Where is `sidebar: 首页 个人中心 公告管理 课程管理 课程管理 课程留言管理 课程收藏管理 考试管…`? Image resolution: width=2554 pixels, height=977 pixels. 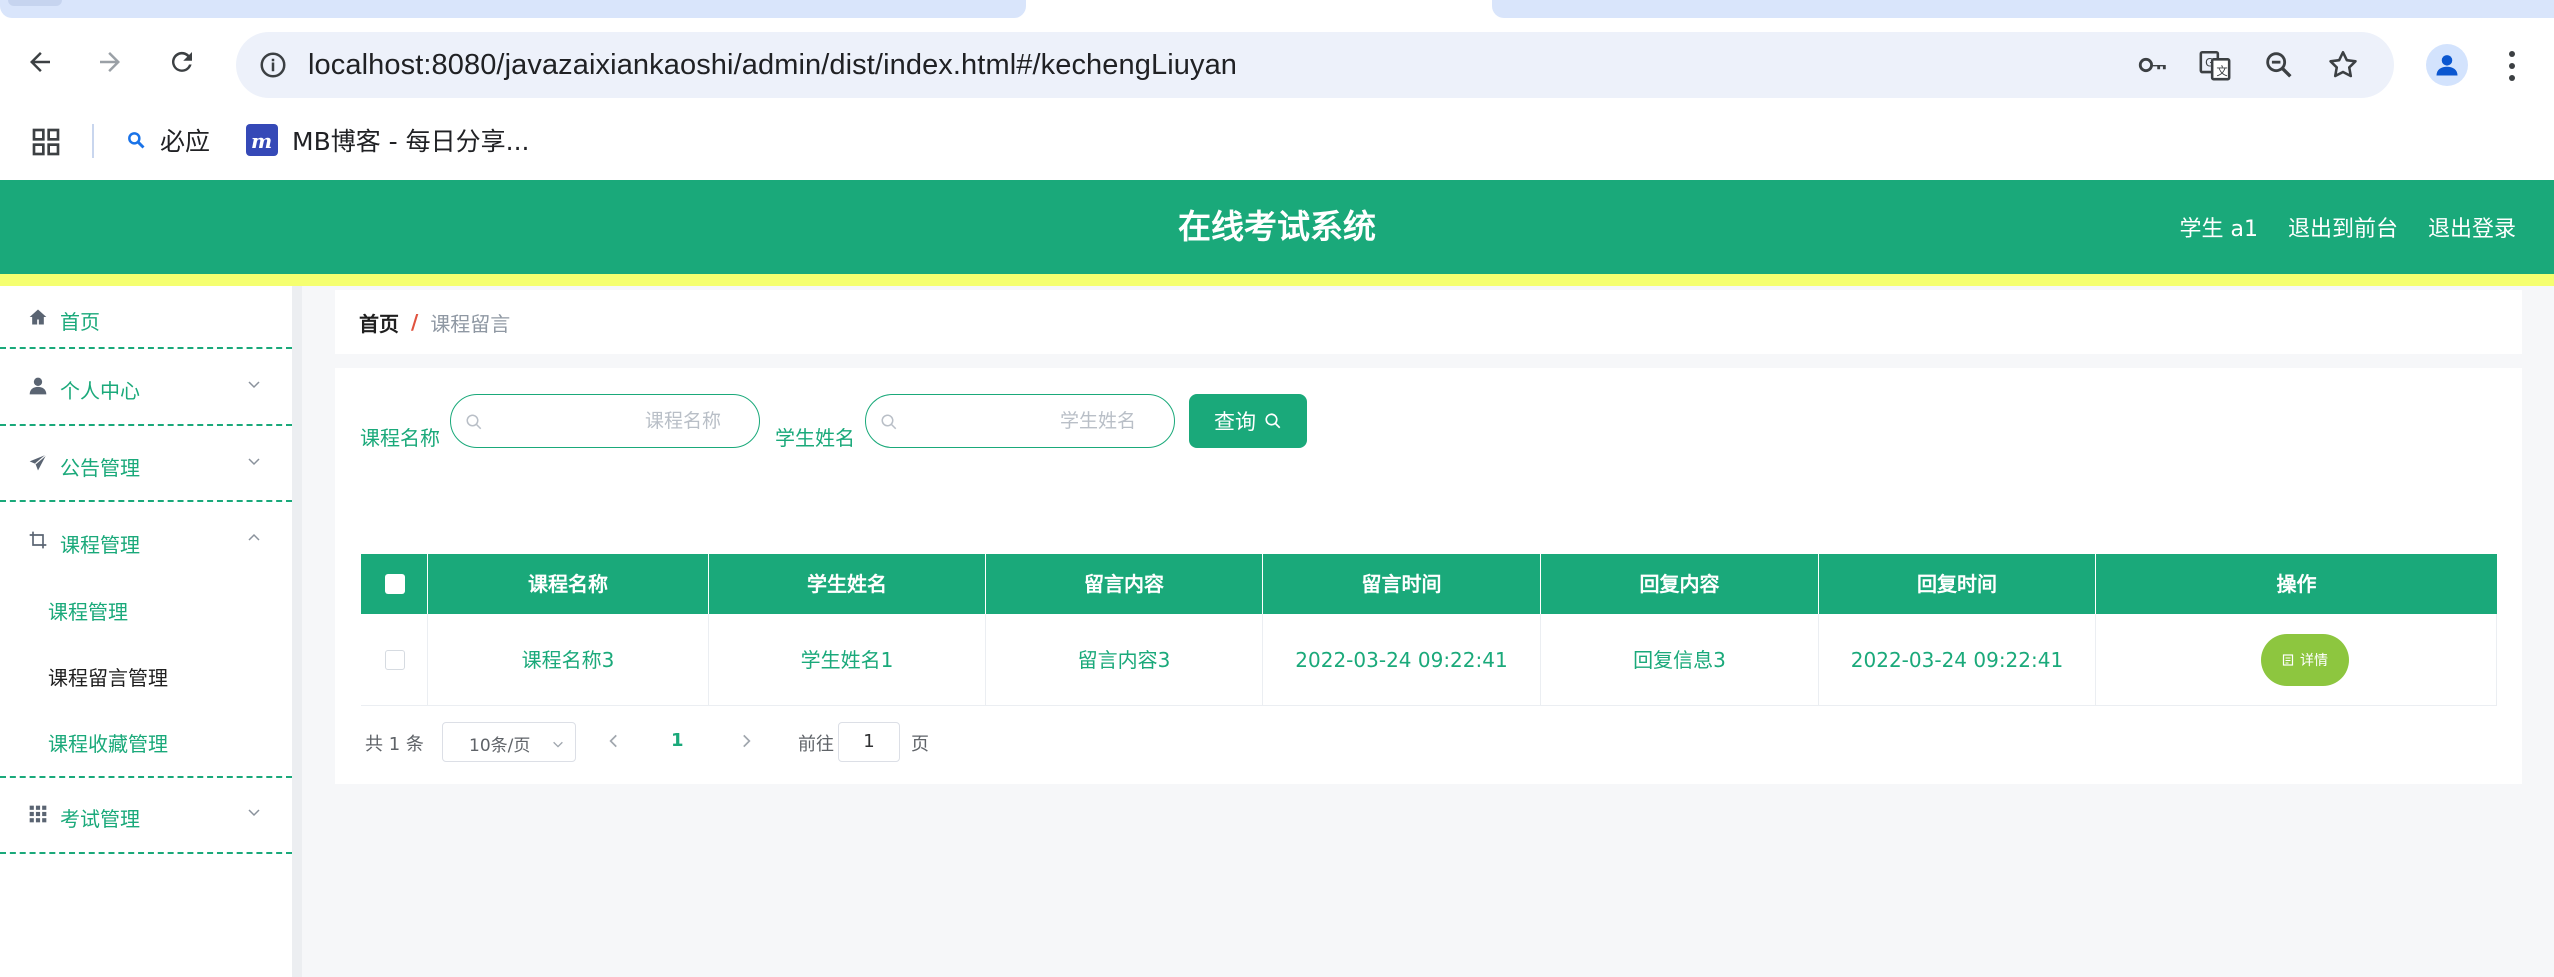
sidebar: 首页 个人中心 公告管理 课程管理 课程管理 课程留言管理 课程收藏管理 考试管… is located at coordinates (146, 631).